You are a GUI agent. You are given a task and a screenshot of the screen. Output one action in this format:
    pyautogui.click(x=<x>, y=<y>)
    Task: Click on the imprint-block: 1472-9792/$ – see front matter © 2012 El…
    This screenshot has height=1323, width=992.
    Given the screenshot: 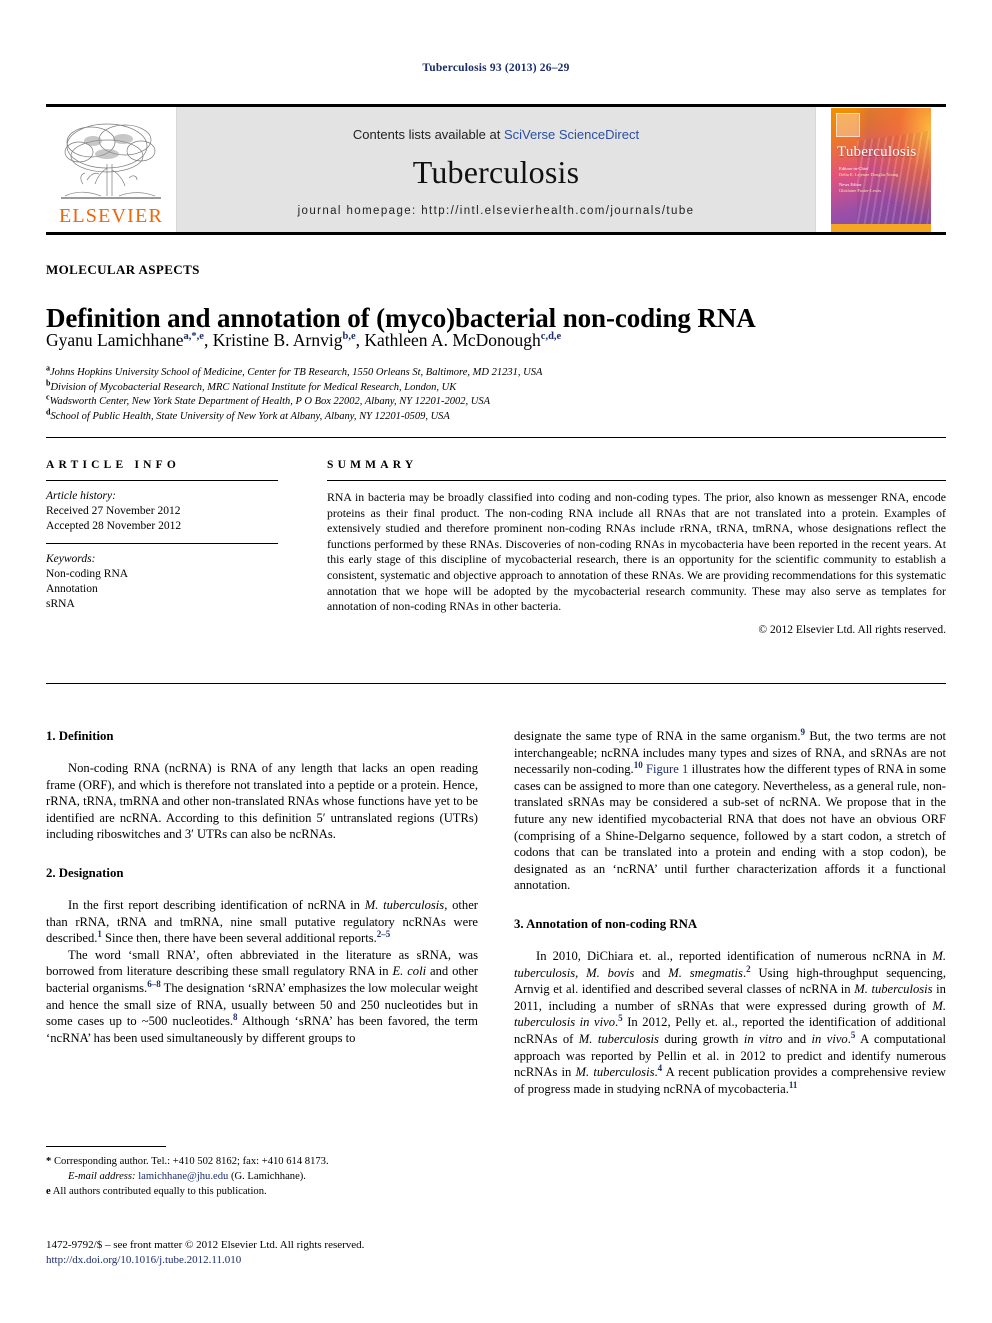 What is the action you would take?
    pyautogui.click(x=276, y=1252)
    